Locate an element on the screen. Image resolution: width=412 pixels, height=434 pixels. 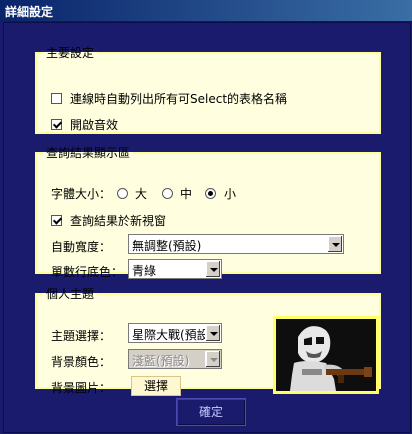
theme-label: 主題選擇： is located at coordinates (81, 336).